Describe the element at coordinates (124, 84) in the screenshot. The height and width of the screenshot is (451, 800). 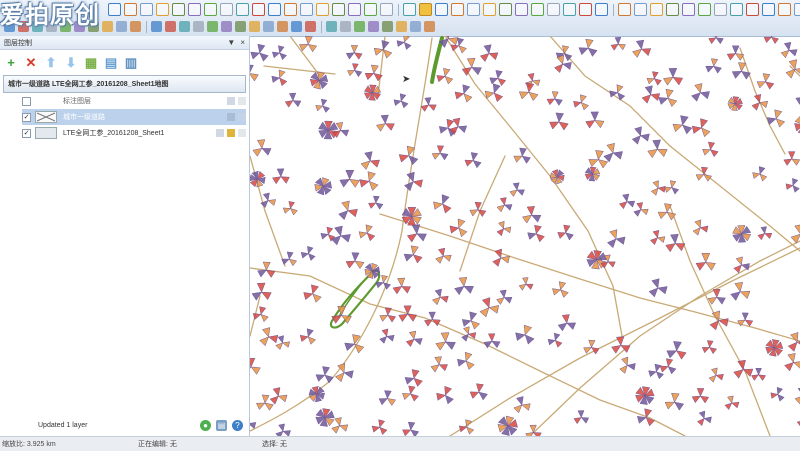
I see `map-tree-root: 城市一级道路 LTE全网工参_20161208_Sheet1地图` at that location.